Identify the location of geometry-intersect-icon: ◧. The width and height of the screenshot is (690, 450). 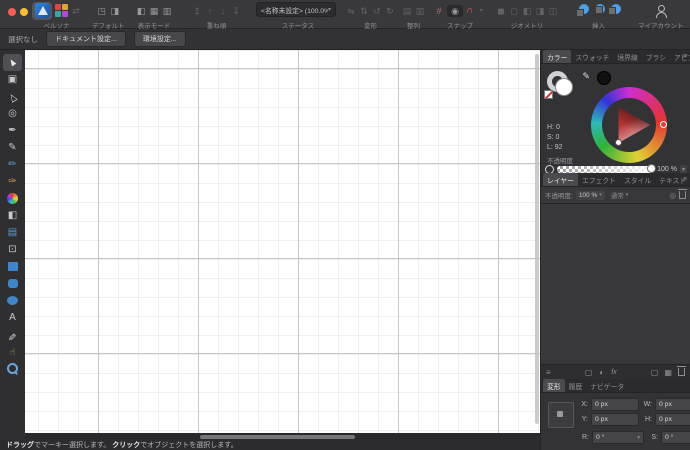
(527, 11).